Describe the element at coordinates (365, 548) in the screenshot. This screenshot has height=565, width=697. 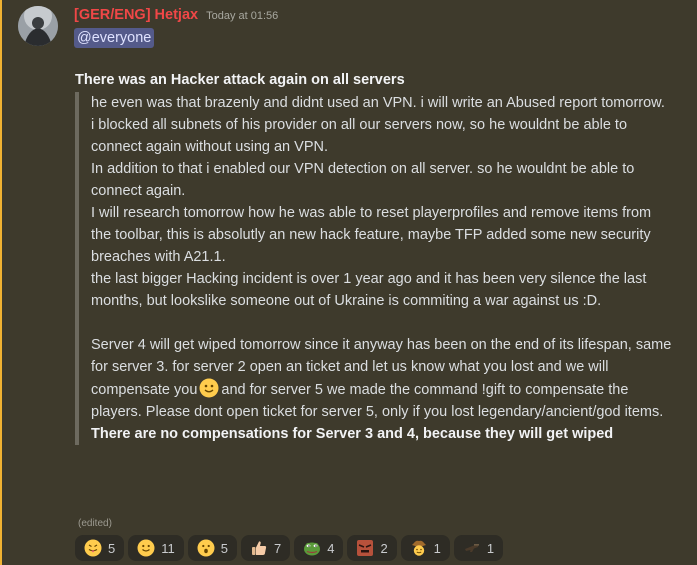
I see `angry-custom-icon` at that location.